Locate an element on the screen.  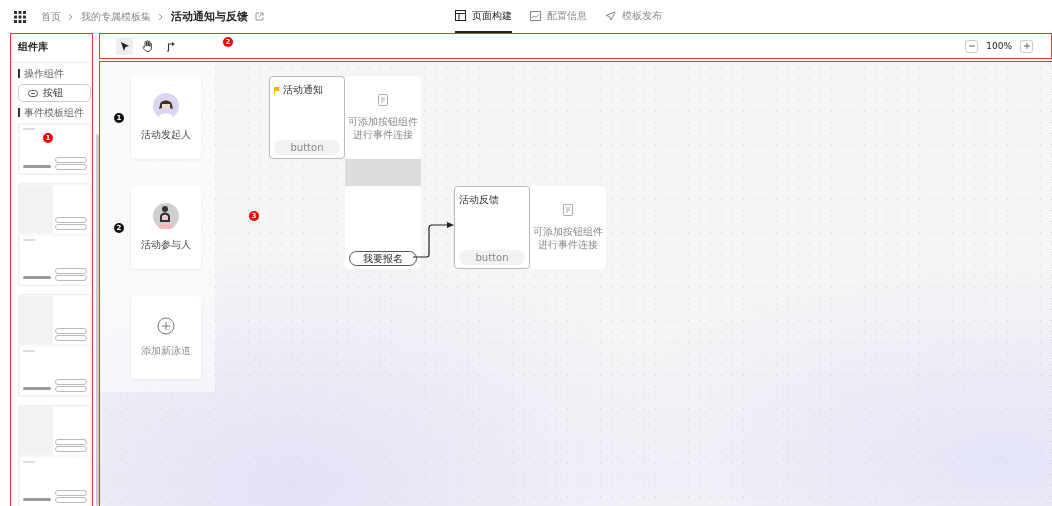
event-card: 活动反馈 button is located at coordinates (492, 227).